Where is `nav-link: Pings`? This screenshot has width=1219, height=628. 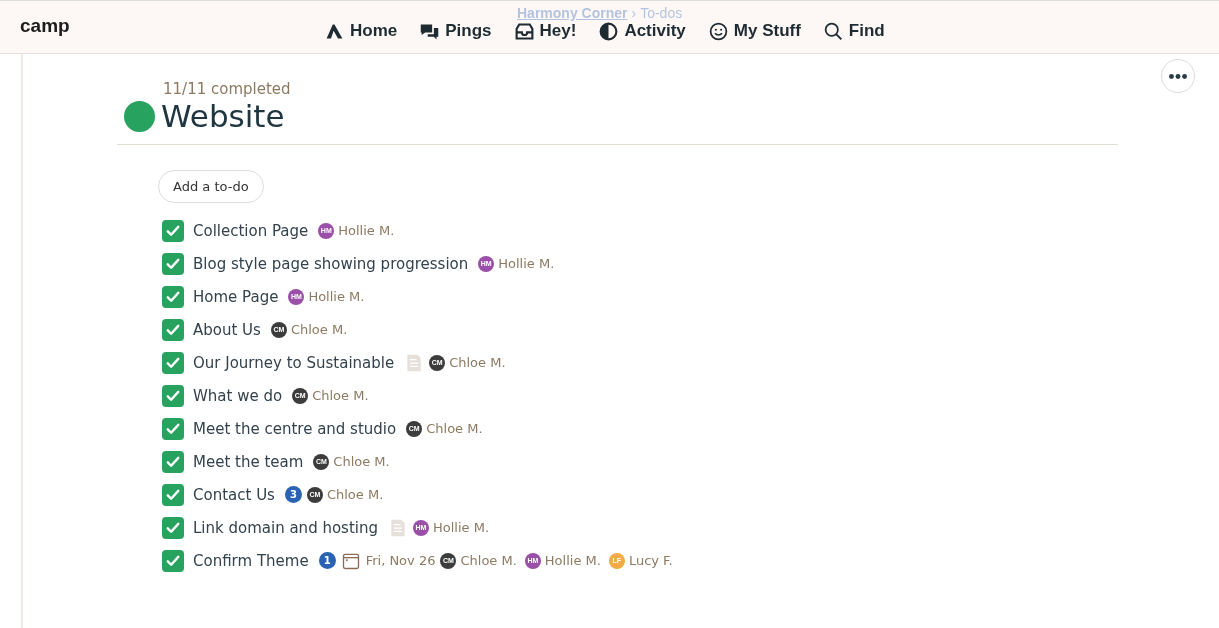 nav-link: Pings is located at coordinates (455, 31).